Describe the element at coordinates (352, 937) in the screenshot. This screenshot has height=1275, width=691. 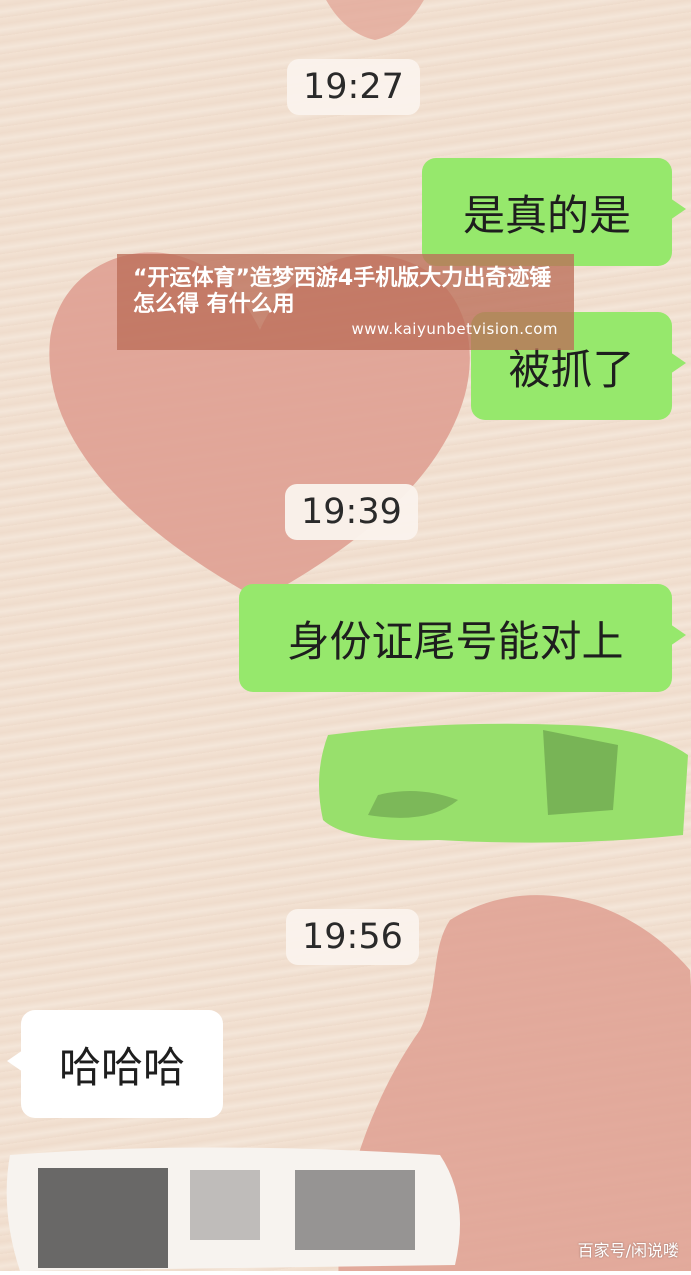
I see `timestamp: 19:56` at that location.